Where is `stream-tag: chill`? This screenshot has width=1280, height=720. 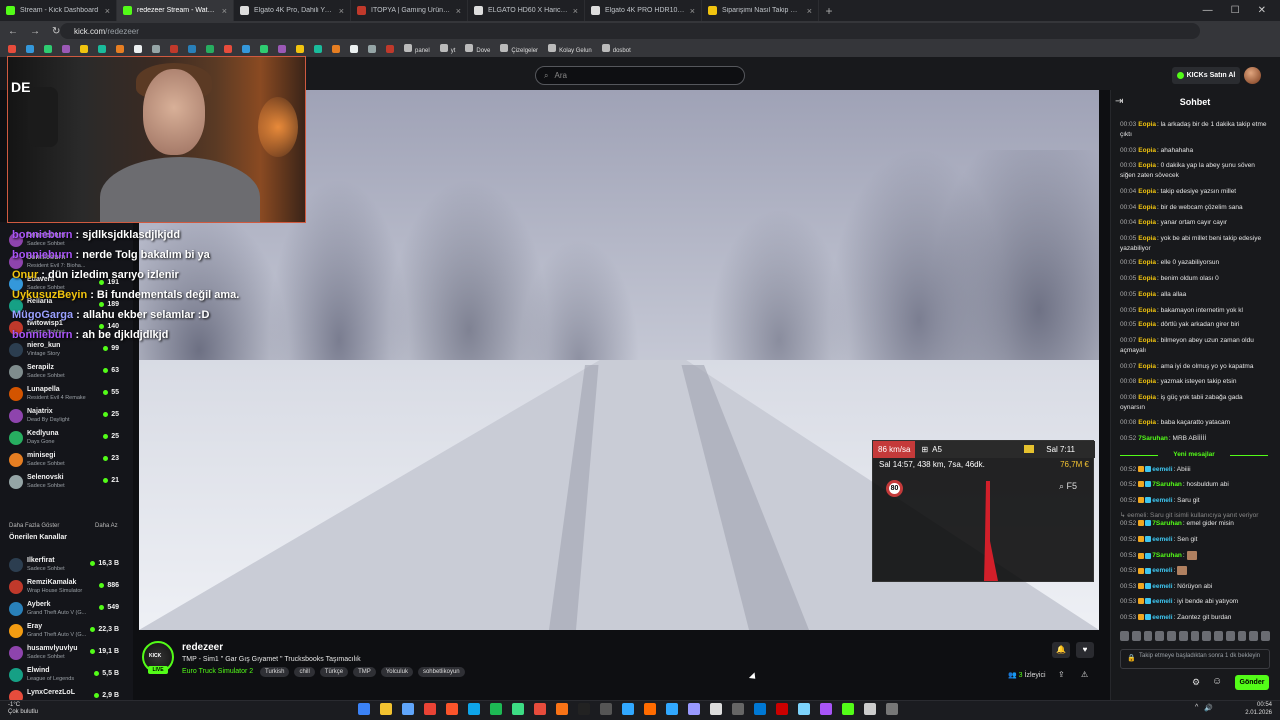 stream-tag: chill is located at coordinates (304, 672).